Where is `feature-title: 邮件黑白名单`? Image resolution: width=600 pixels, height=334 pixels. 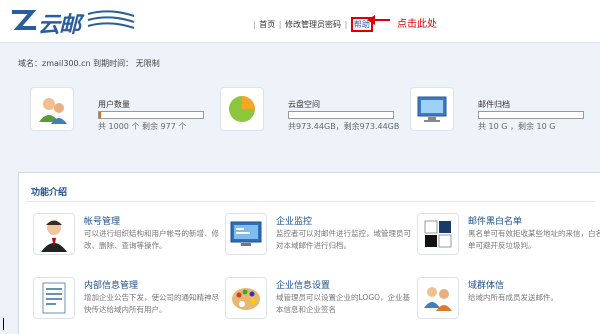
feature-title: 邮件黑白名单 is located at coordinates (495, 220).